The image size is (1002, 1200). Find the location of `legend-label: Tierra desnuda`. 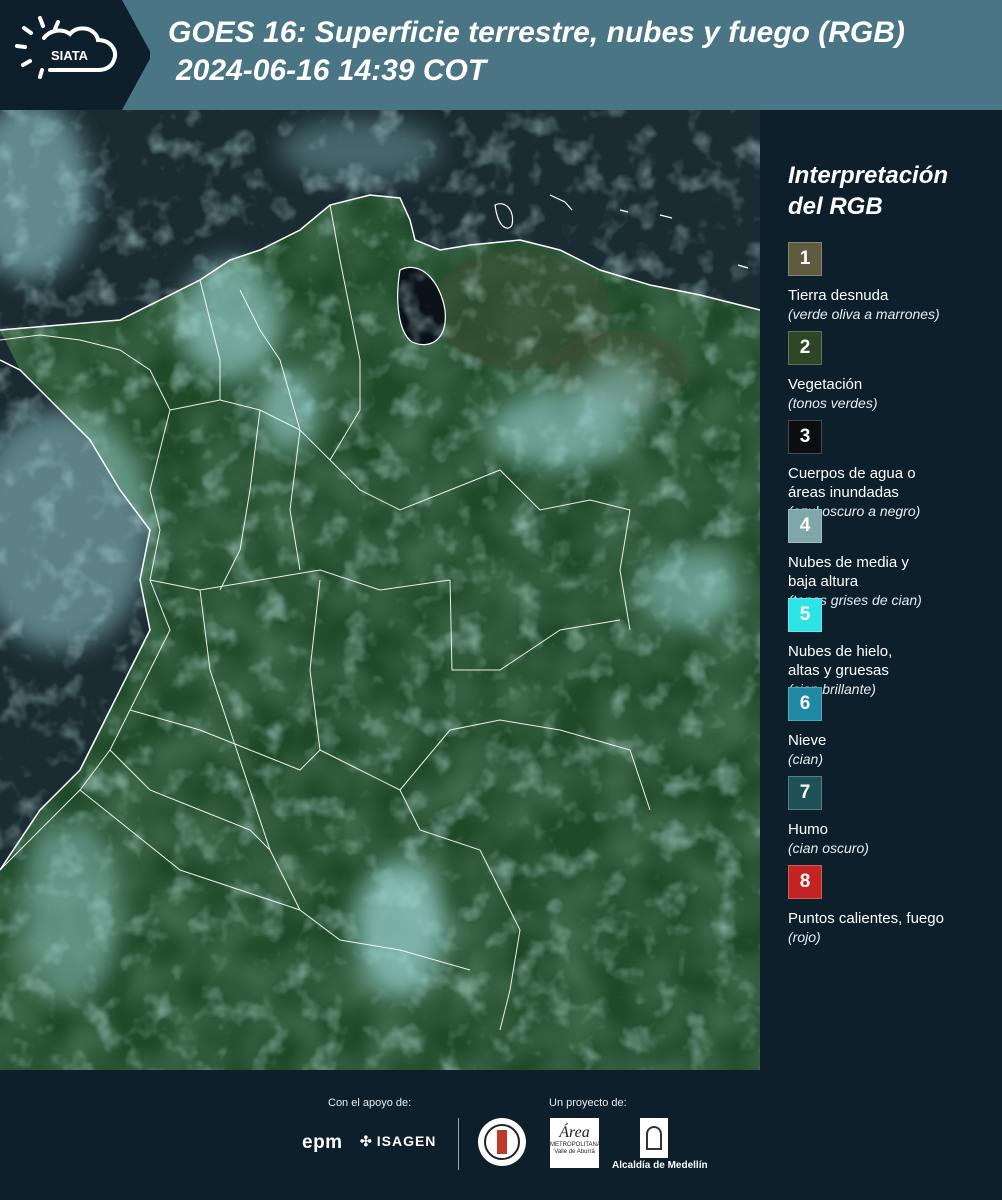

legend-label: Tierra desnuda is located at coordinates (838, 295).